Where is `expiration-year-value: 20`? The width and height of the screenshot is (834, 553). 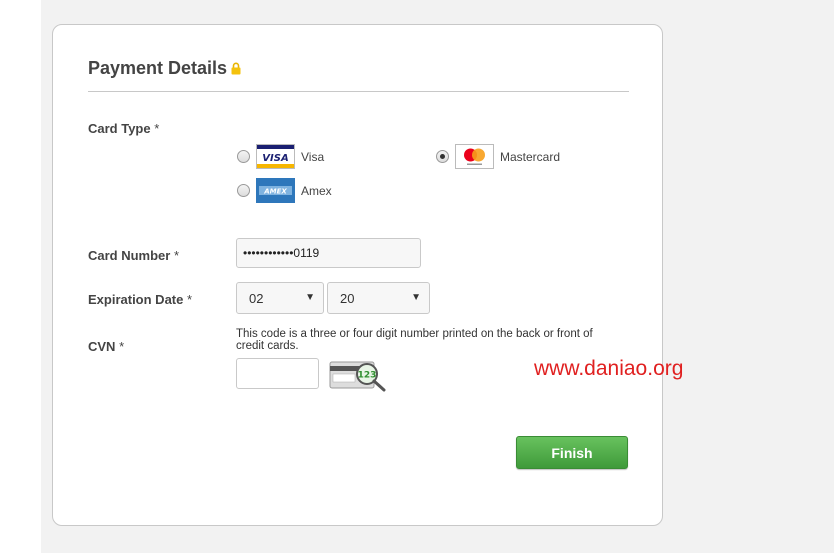
expiration-year-value: 20 is located at coordinates (347, 298).